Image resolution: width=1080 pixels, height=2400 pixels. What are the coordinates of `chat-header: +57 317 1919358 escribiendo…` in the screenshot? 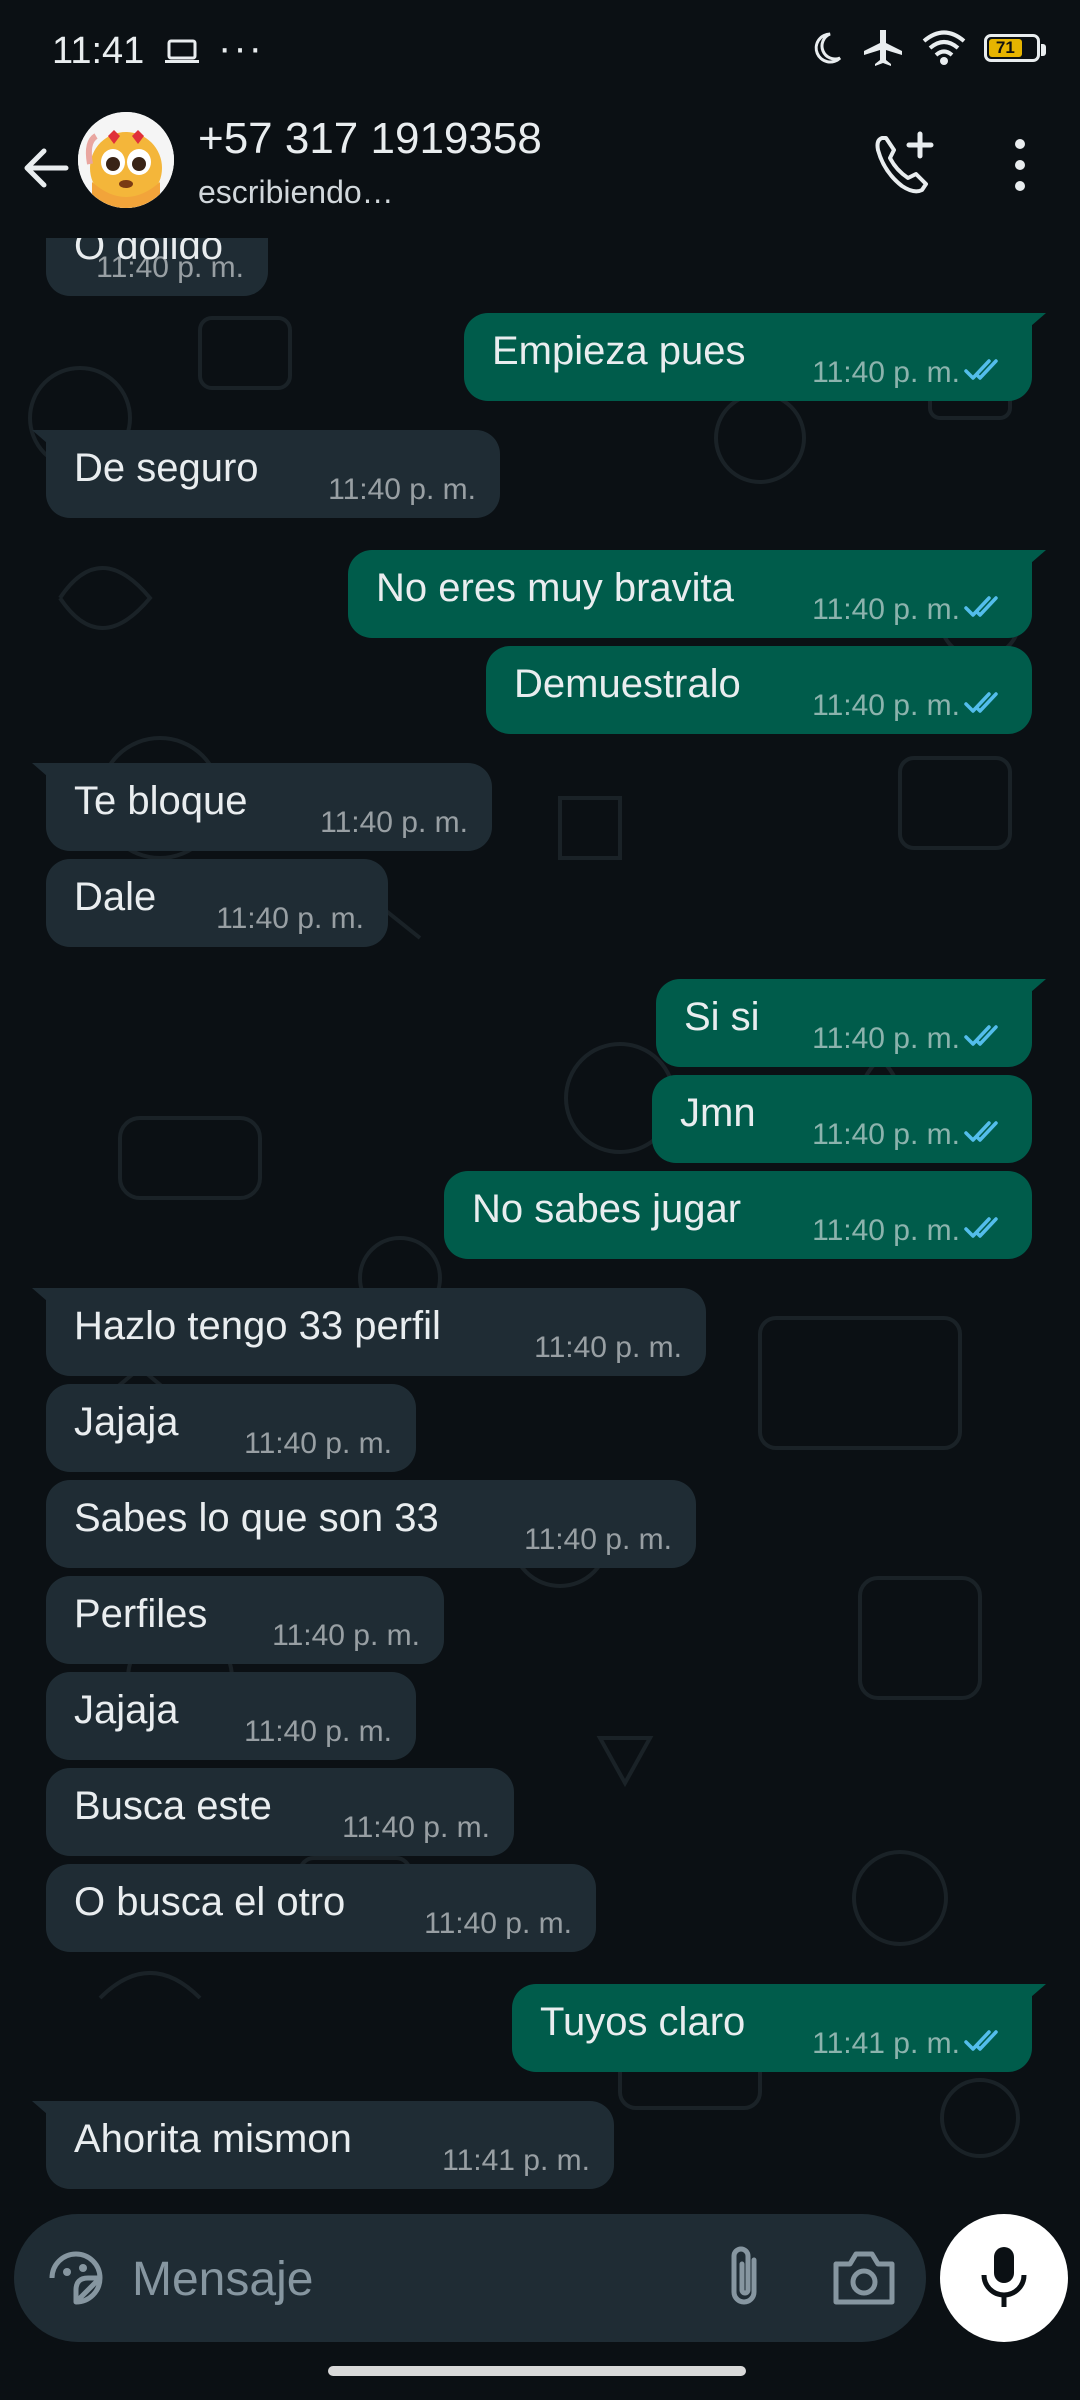 It's located at (540, 169).